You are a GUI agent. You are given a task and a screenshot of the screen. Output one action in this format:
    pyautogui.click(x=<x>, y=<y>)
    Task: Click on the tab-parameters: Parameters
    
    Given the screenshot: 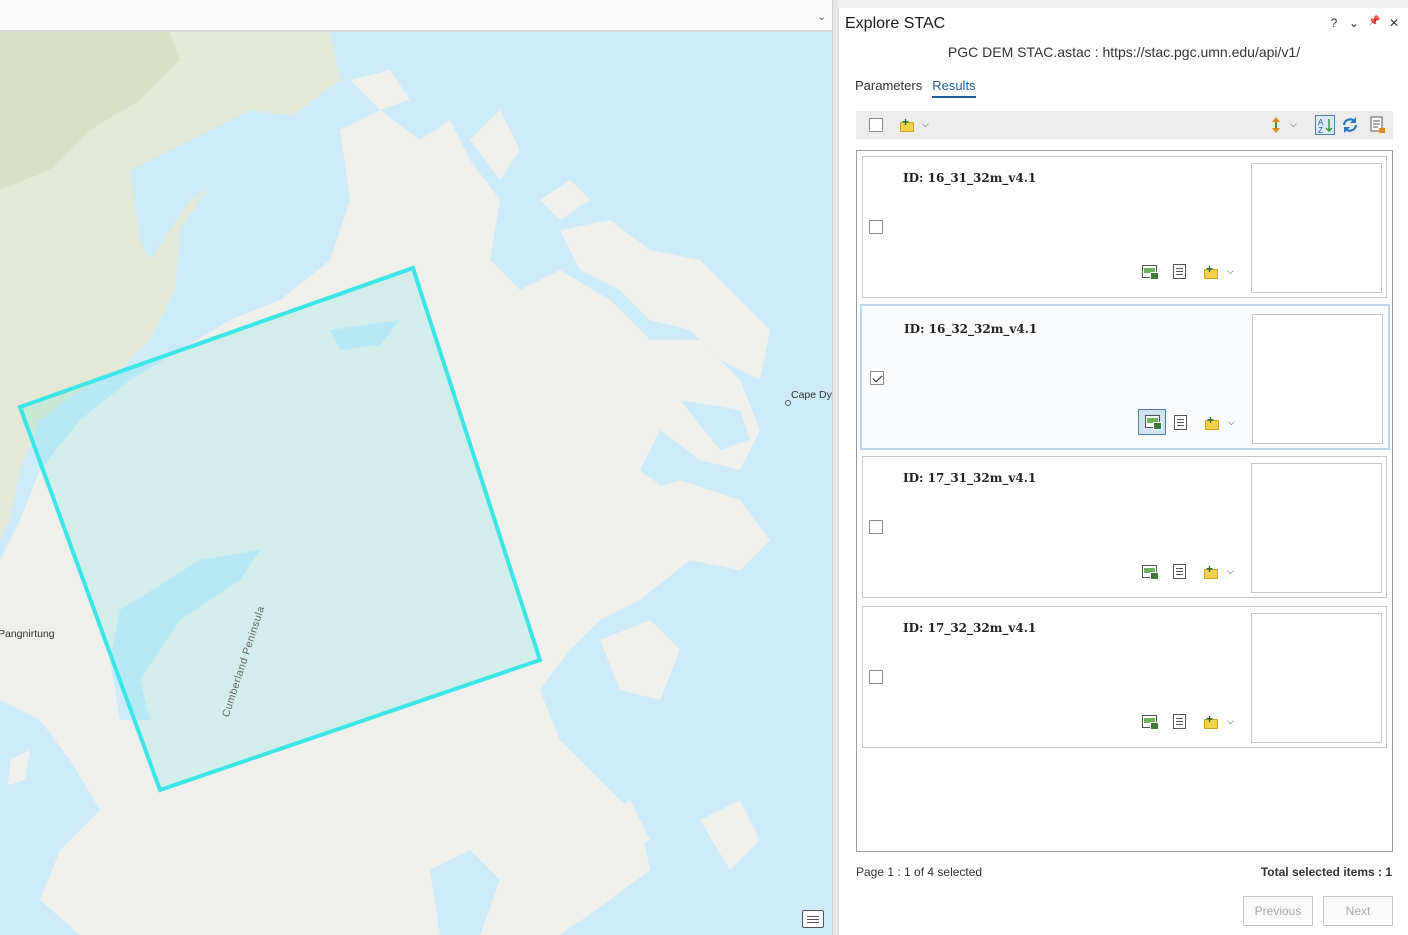 What is the action you would take?
    pyautogui.click(x=888, y=88)
    